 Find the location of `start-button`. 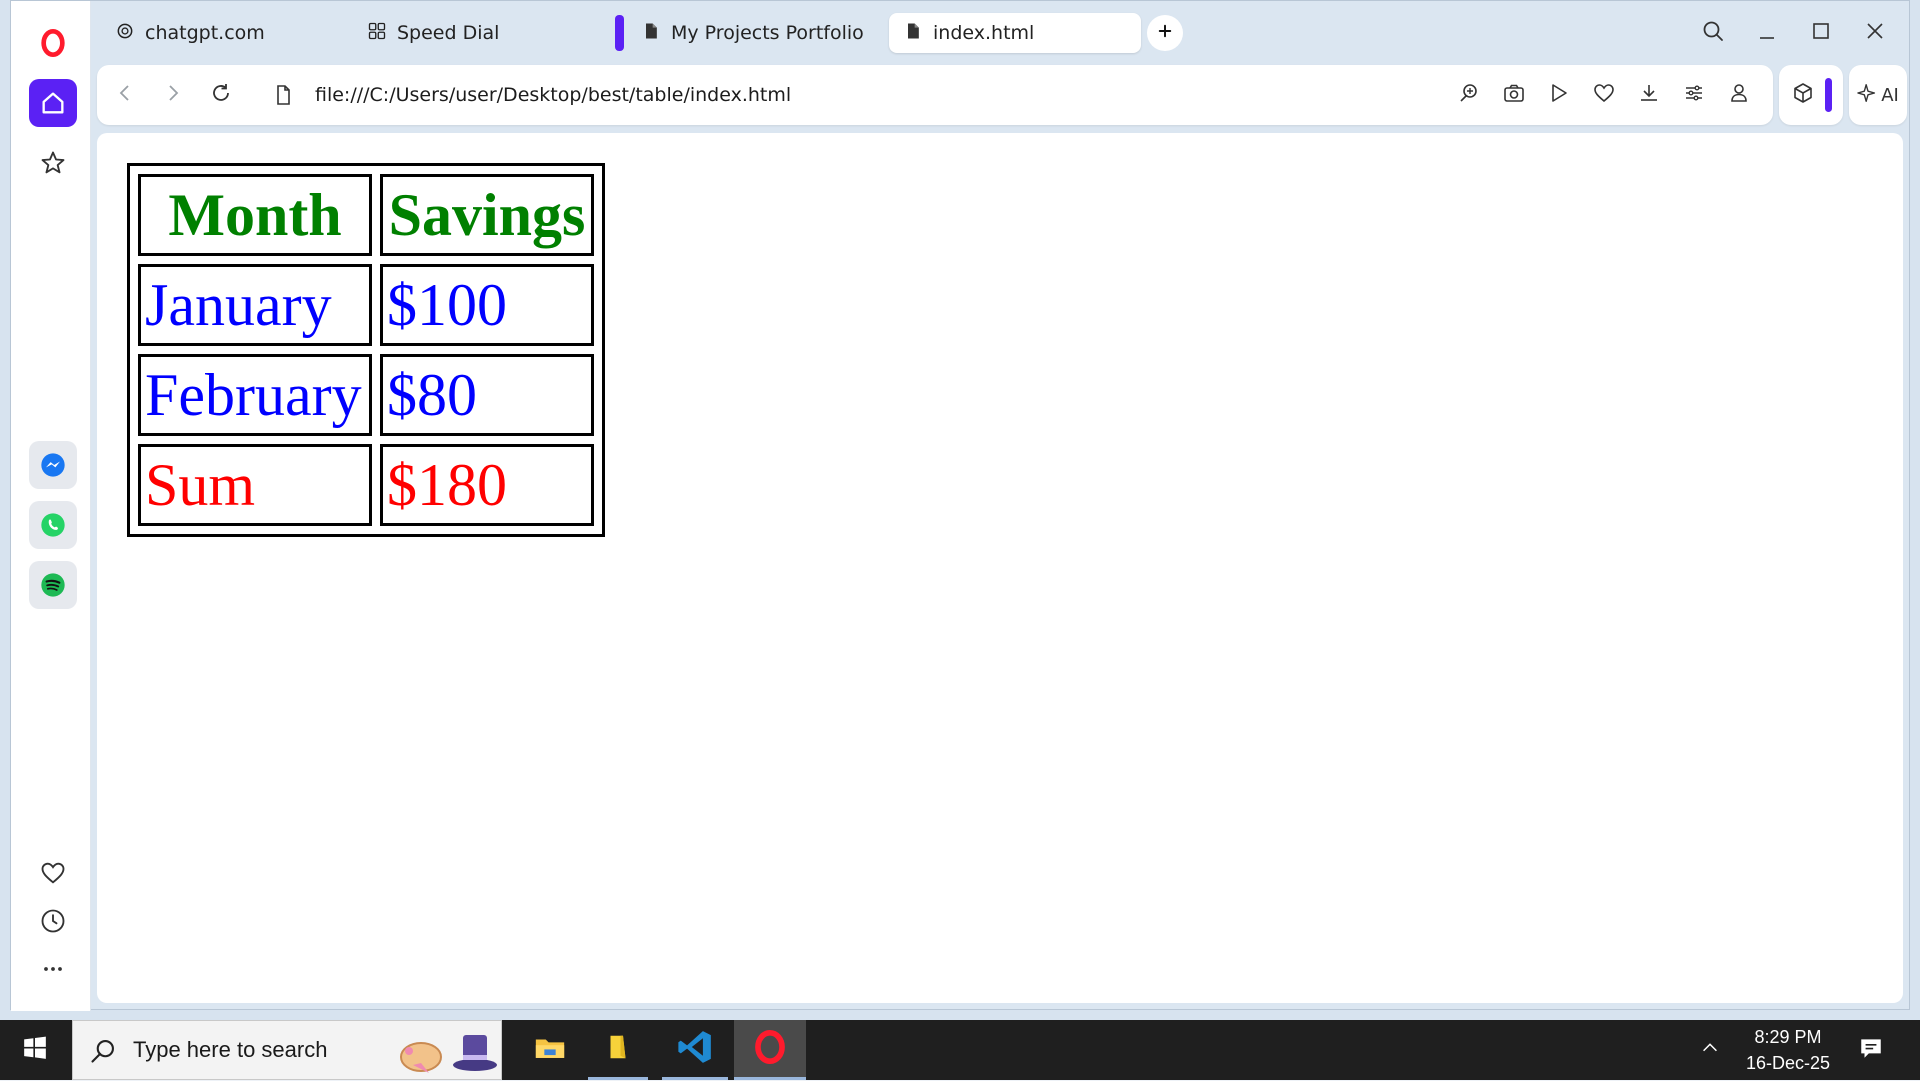

start-button is located at coordinates (35, 1050).